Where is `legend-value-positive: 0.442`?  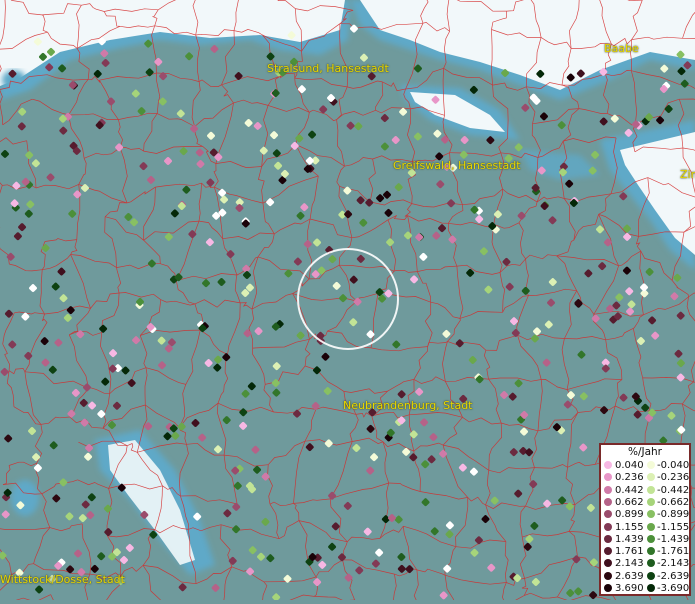
legend-value-positive: 0.442 is located at coordinates (629, 490).